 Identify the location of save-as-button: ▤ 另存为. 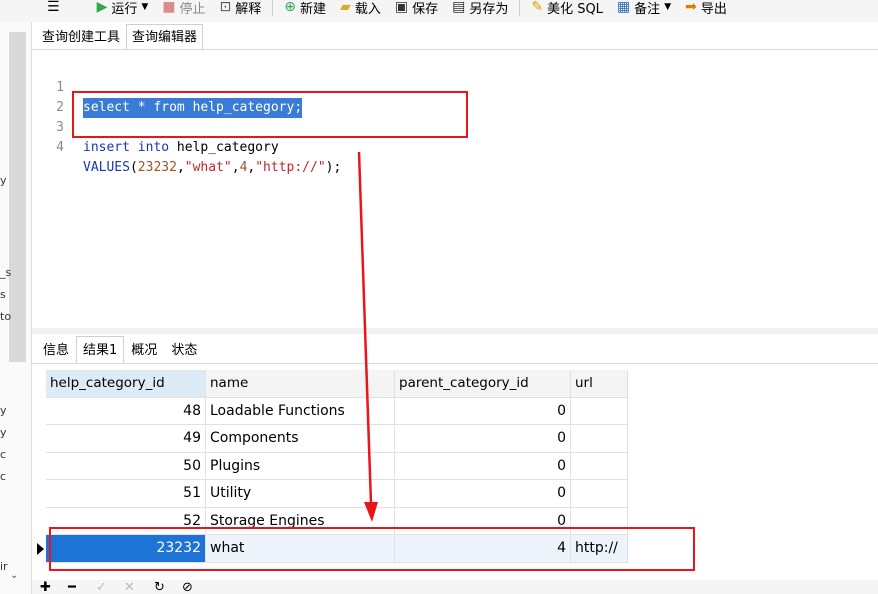
(480, 9).